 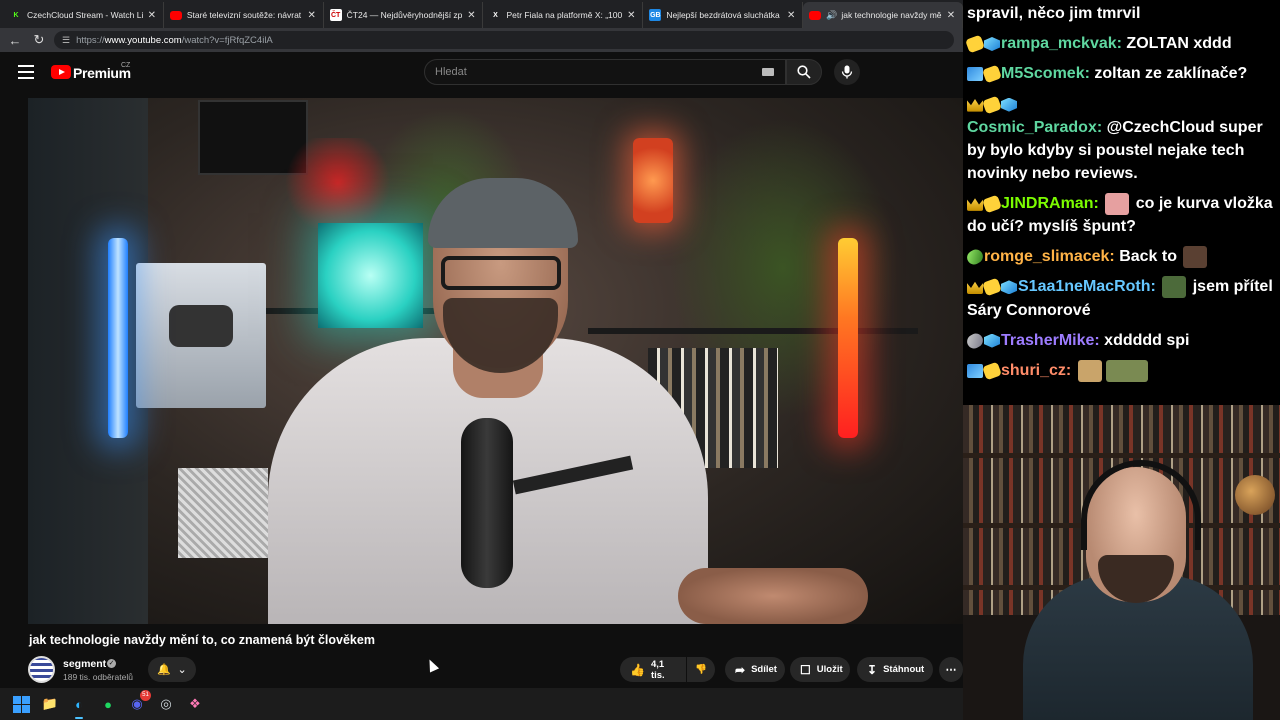 What do you see at coordinates (740, 669) in the screenshot?
I see `share-icon: ➦` at bounding box center [740, 669].